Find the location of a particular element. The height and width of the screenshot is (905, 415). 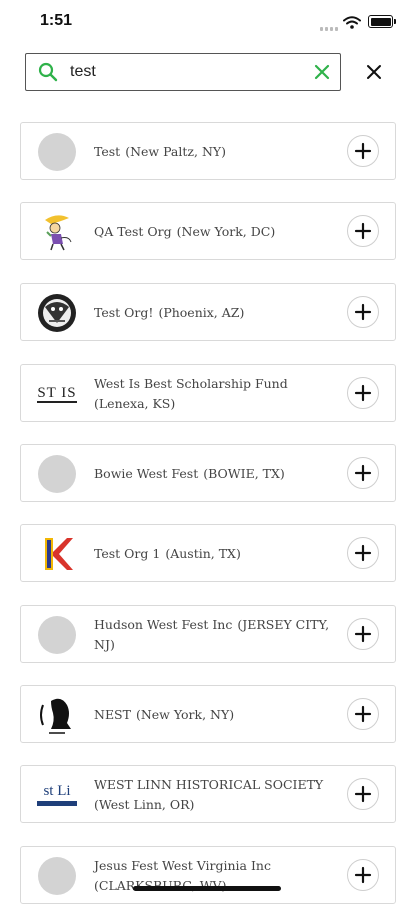

organization-name: Bowie West Fest is located at coordinates (146, 473).